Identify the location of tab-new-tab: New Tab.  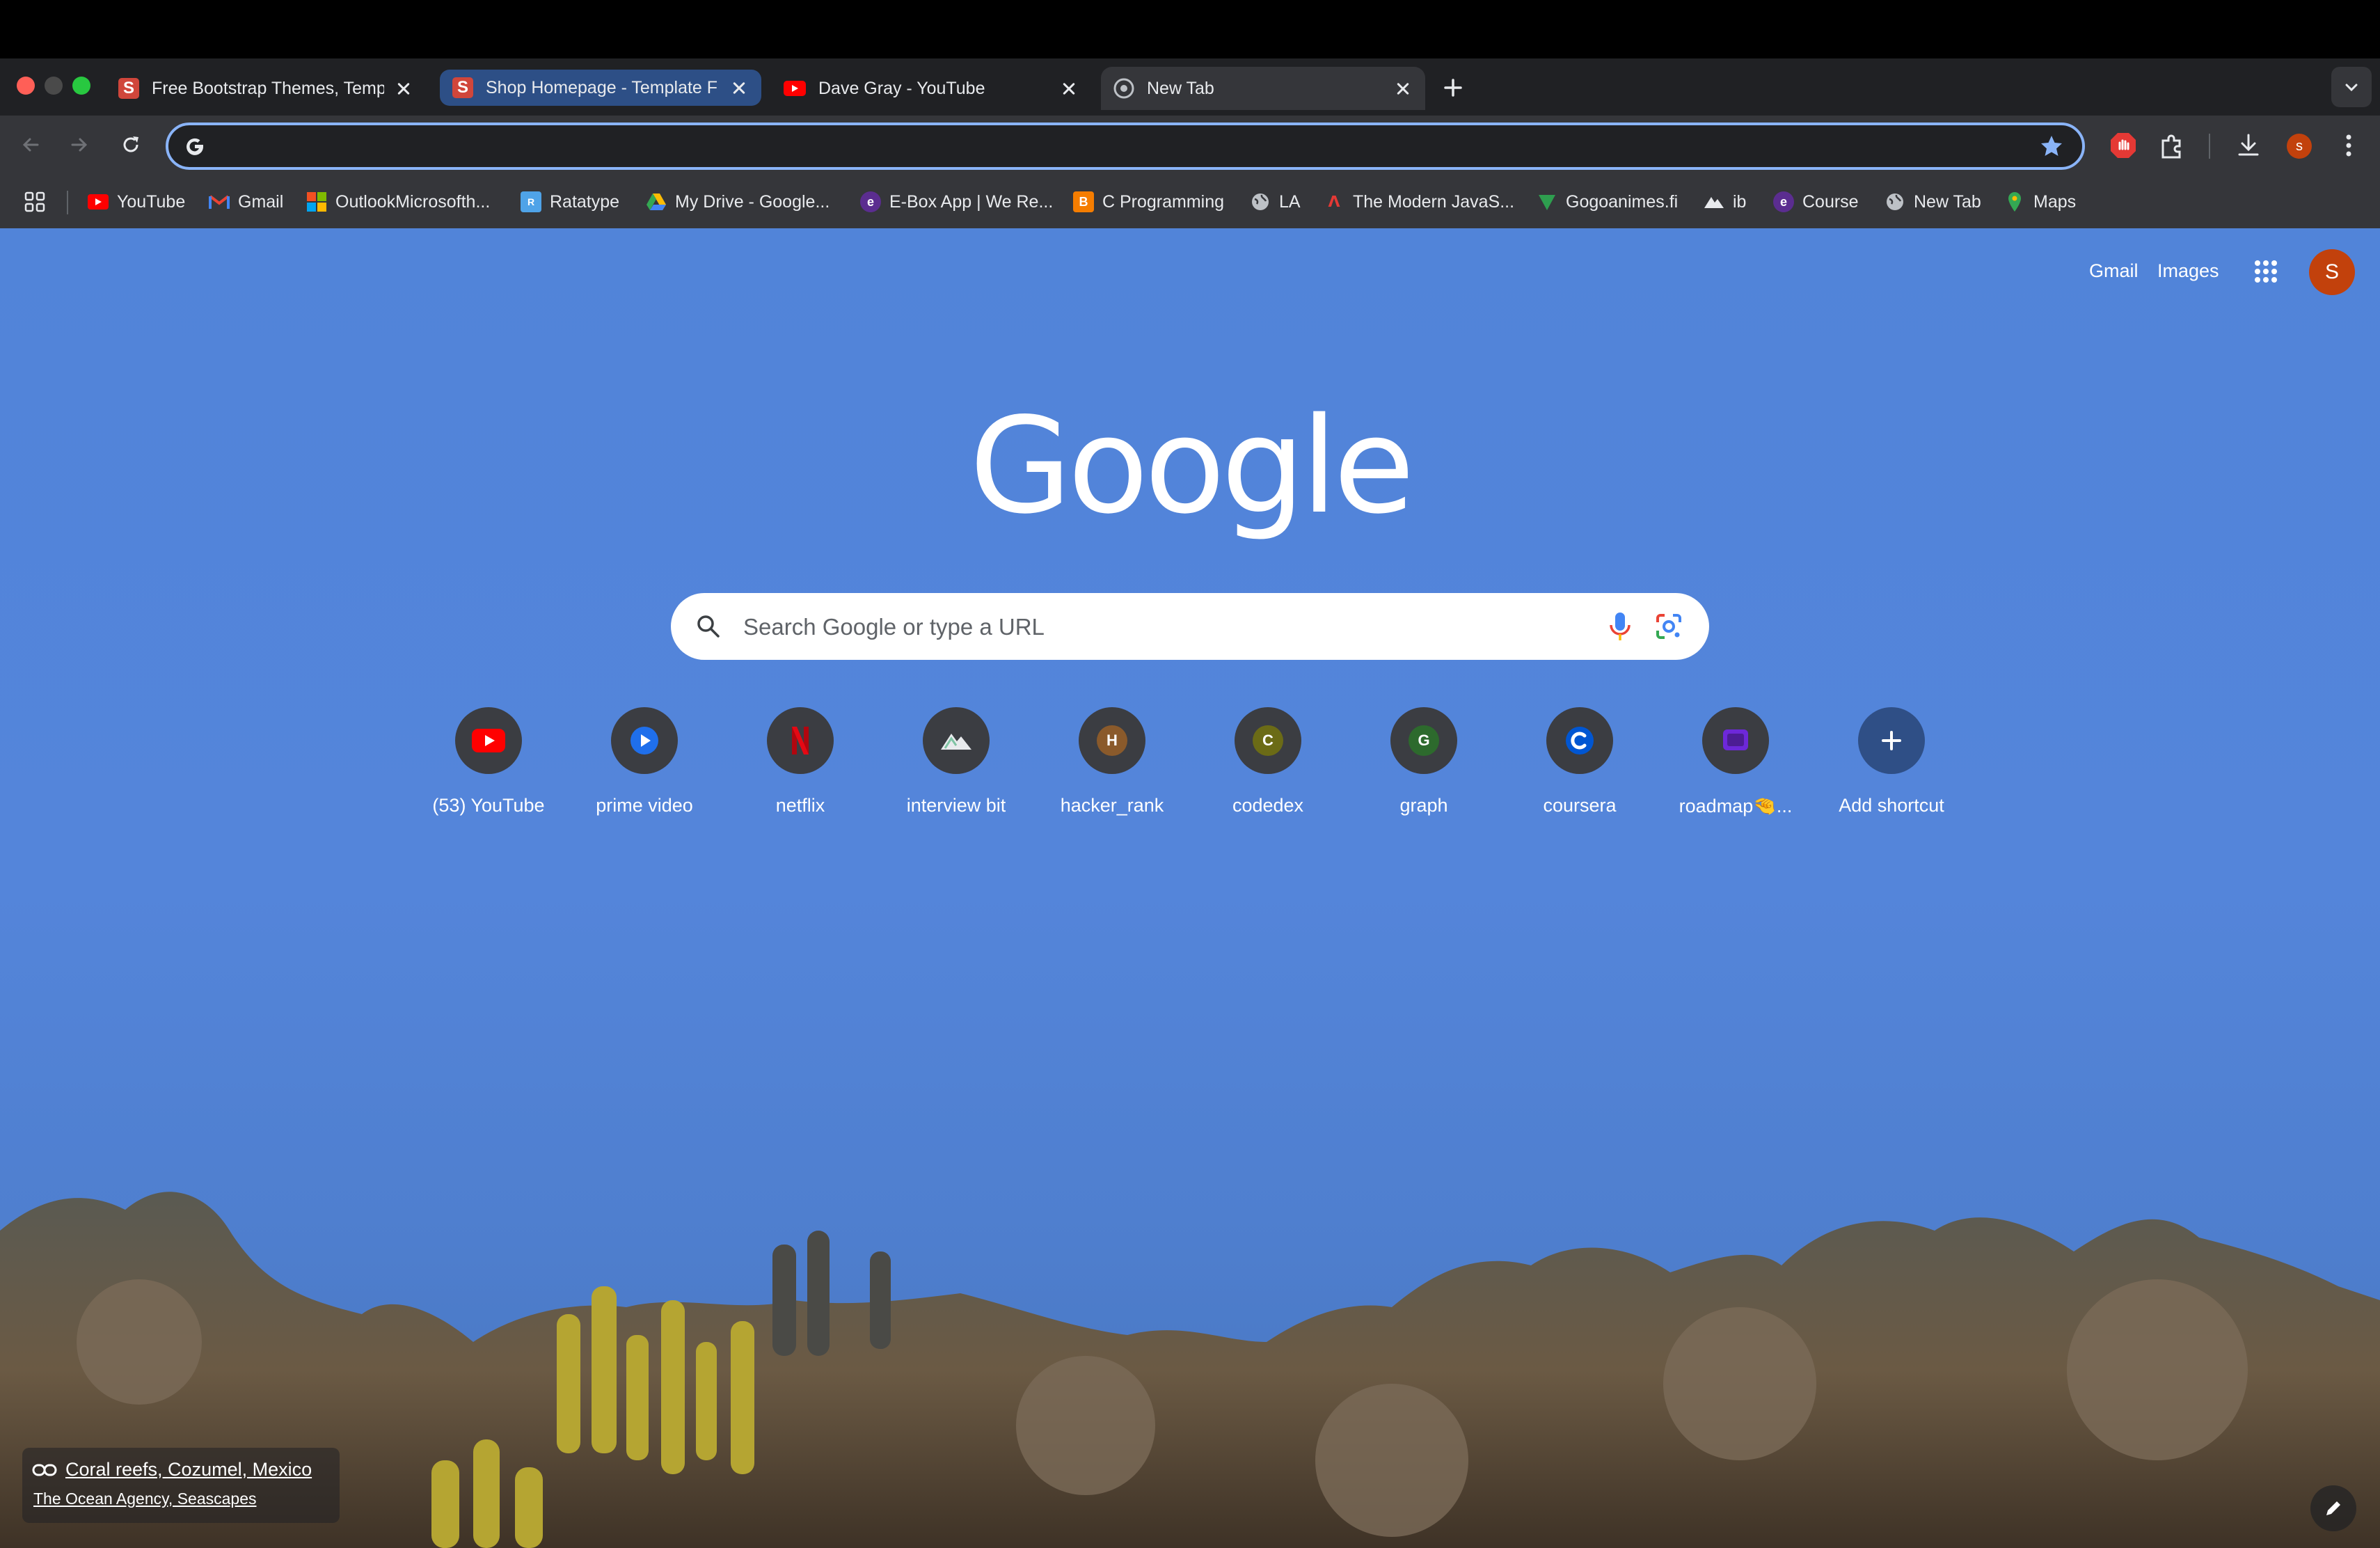
(1263, 88).